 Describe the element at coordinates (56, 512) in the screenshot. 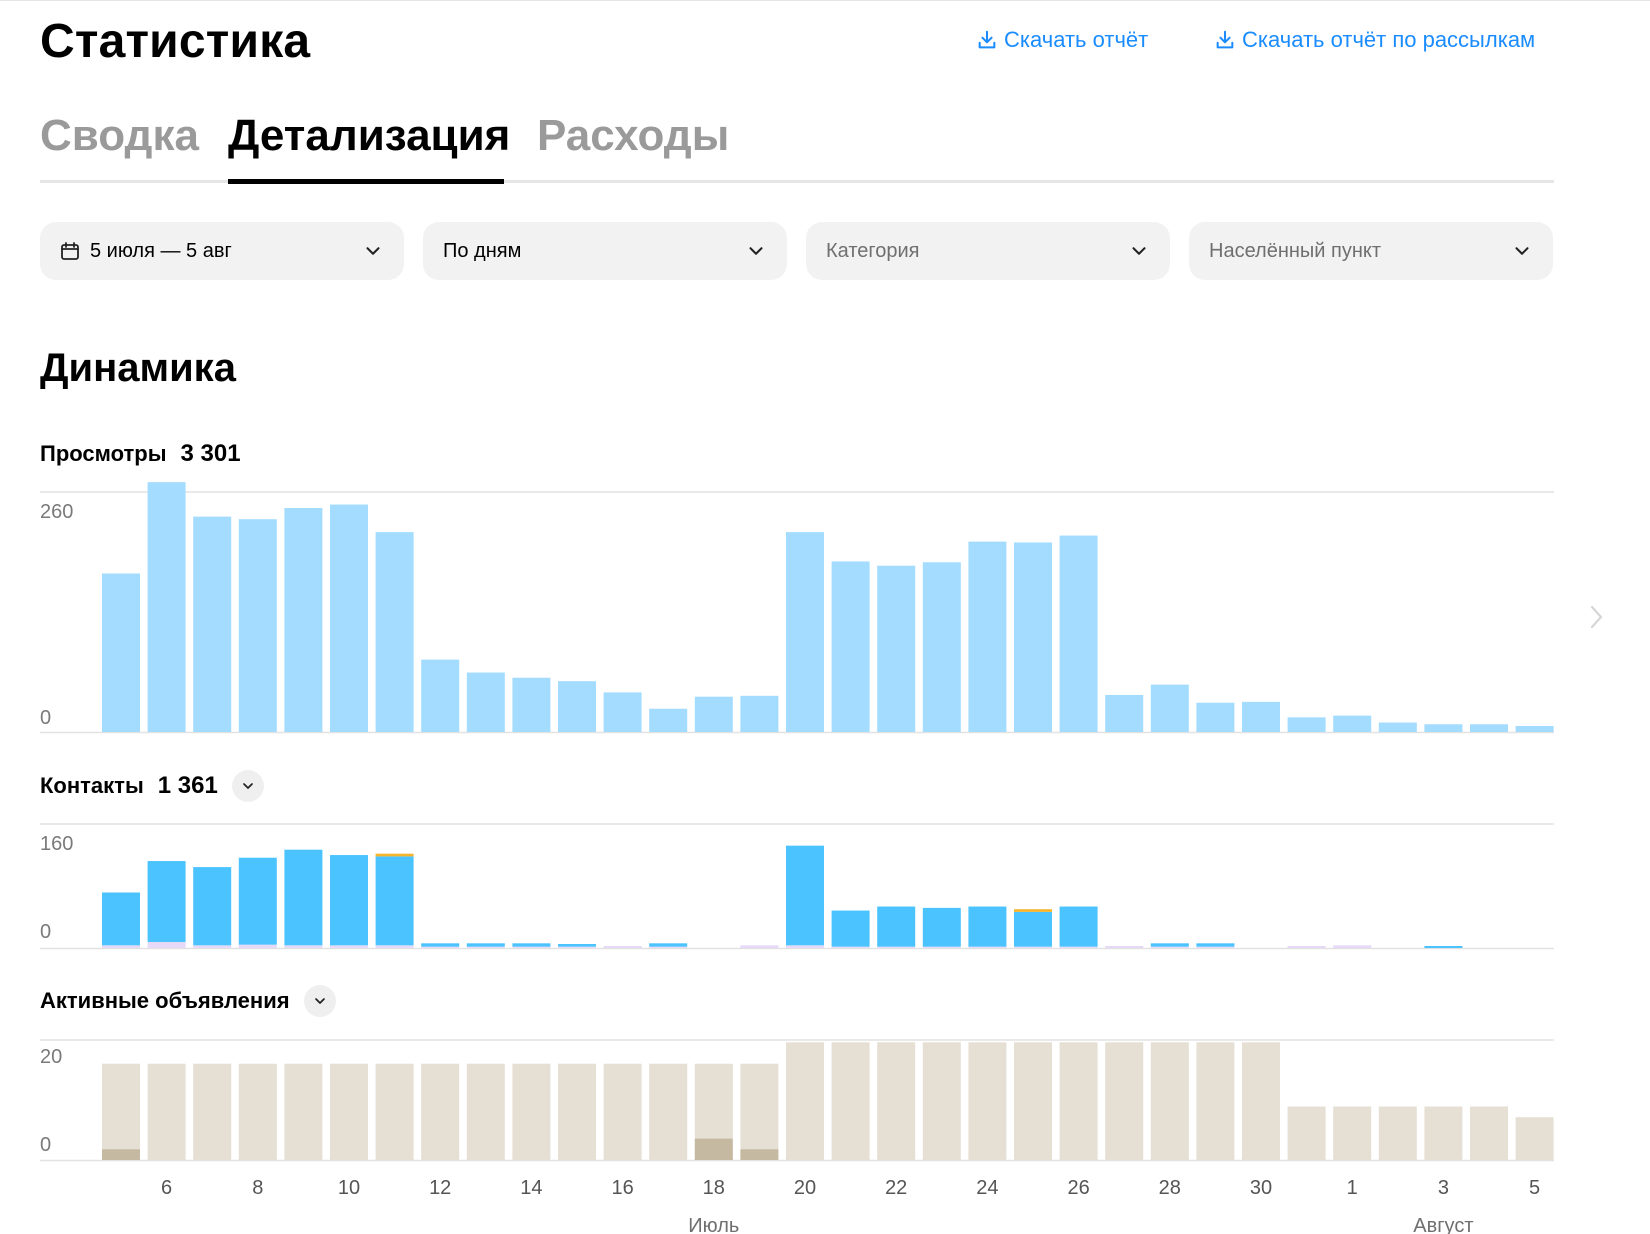

I see `y-tick-label-max: 260` at that location.